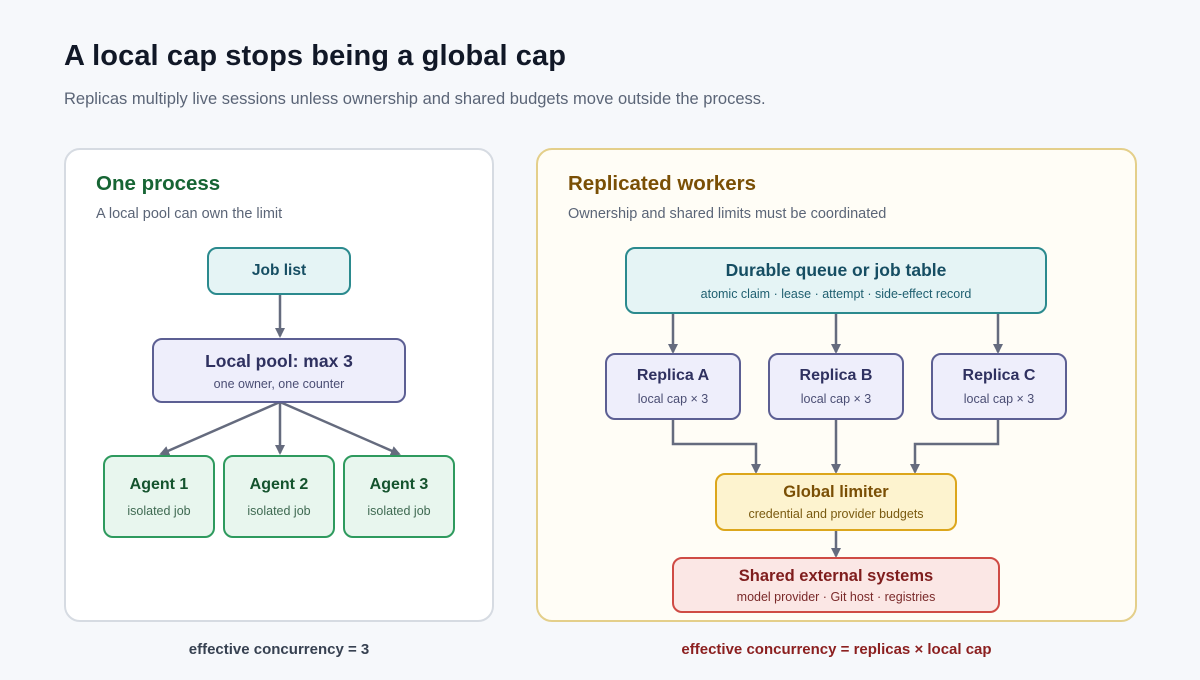  Describe the element at coordinates (399, 484) in the screenshot. I see `agent-3-title: Agent 3` at that location.